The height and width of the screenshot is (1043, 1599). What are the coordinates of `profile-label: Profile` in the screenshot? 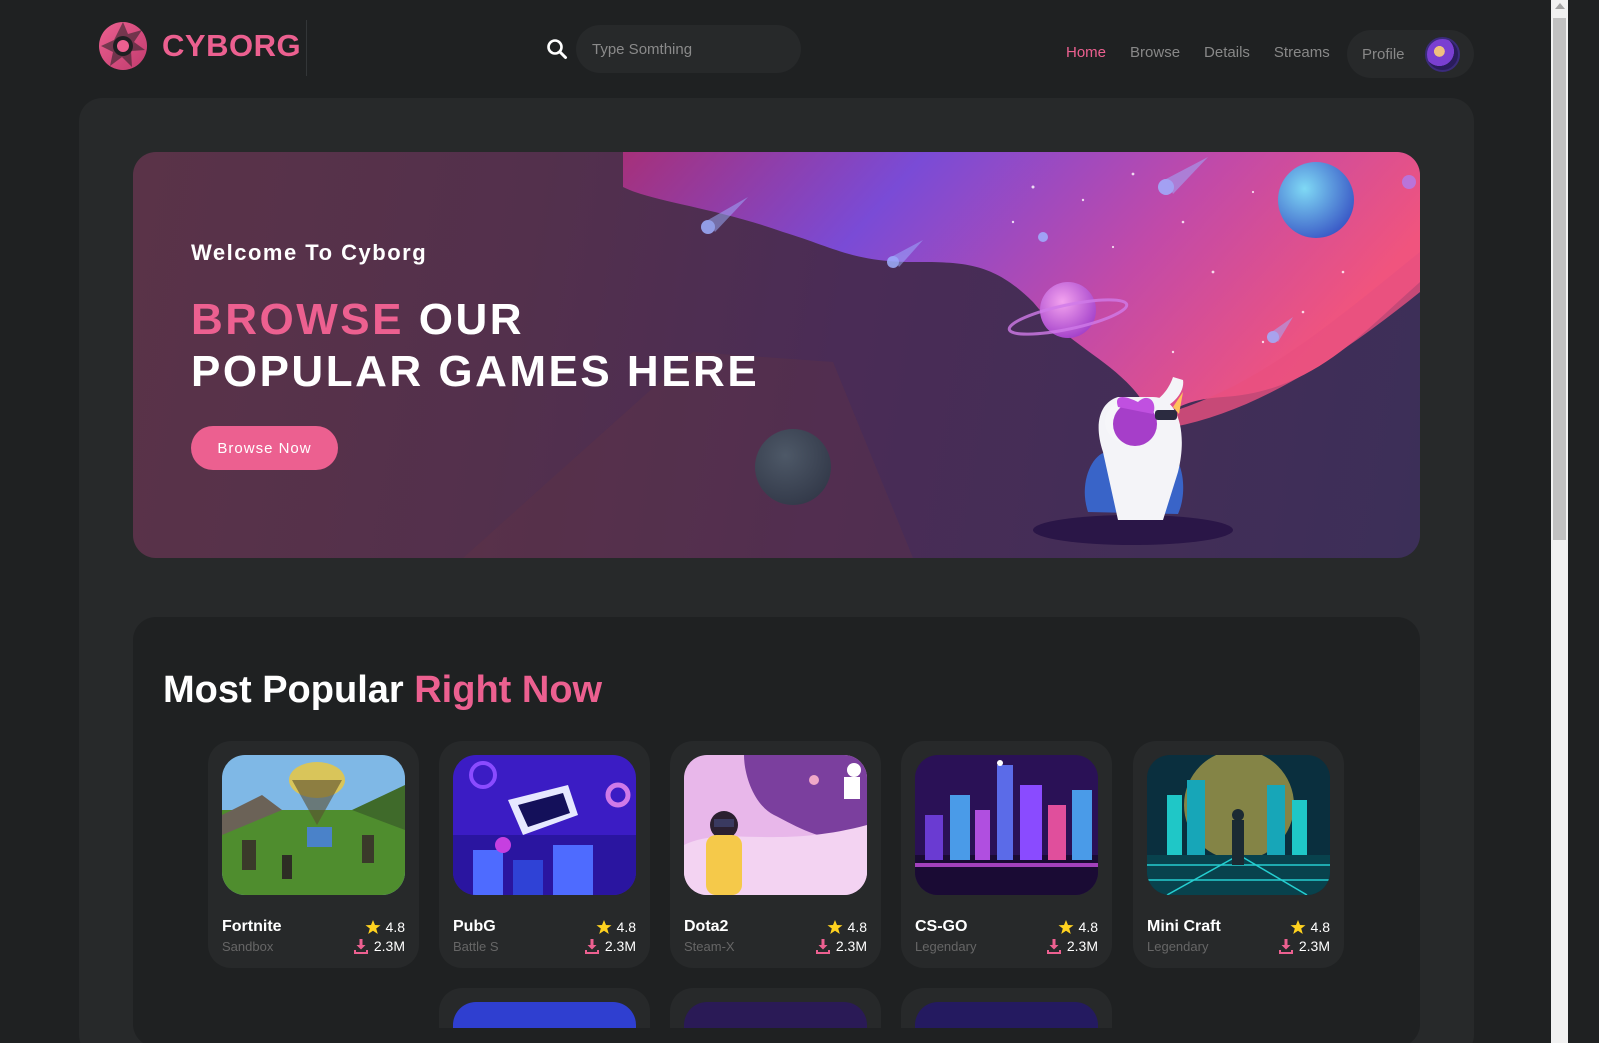 It's located at (1383, 54).